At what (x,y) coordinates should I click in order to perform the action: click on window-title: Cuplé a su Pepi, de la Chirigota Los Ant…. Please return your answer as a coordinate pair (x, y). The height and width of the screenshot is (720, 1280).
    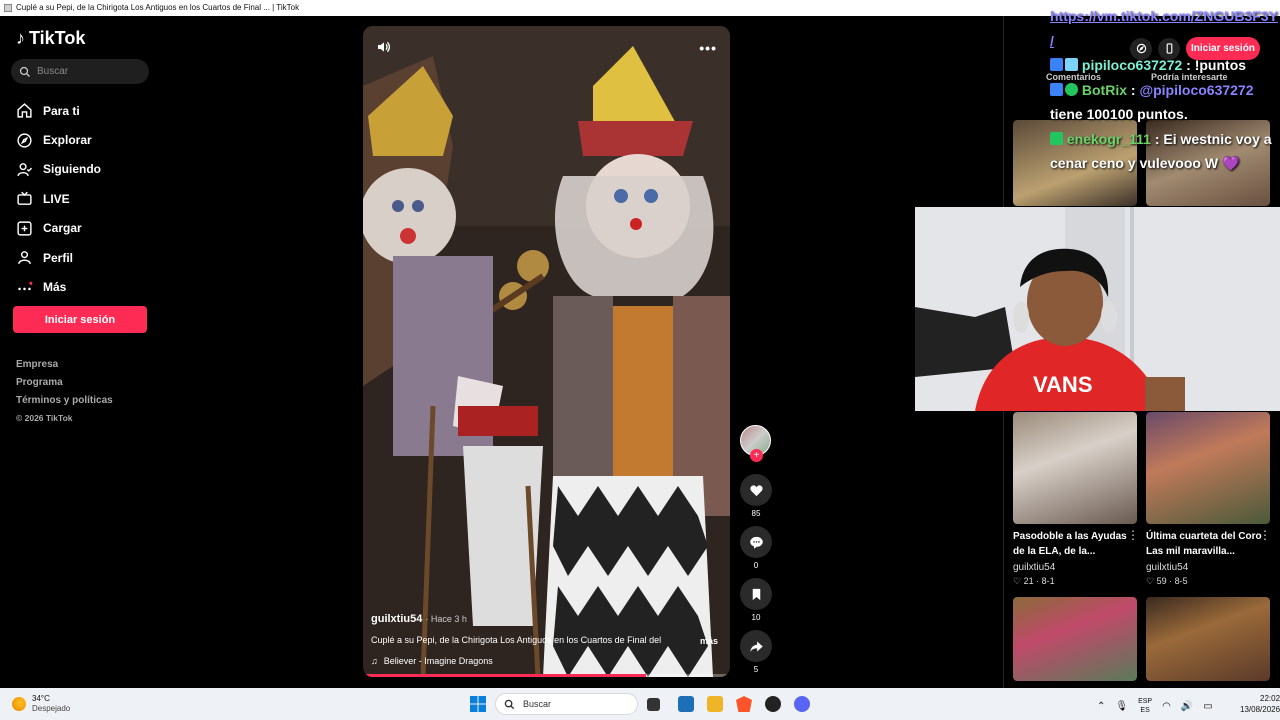
    Looking at the image, I should click on (158, 7).